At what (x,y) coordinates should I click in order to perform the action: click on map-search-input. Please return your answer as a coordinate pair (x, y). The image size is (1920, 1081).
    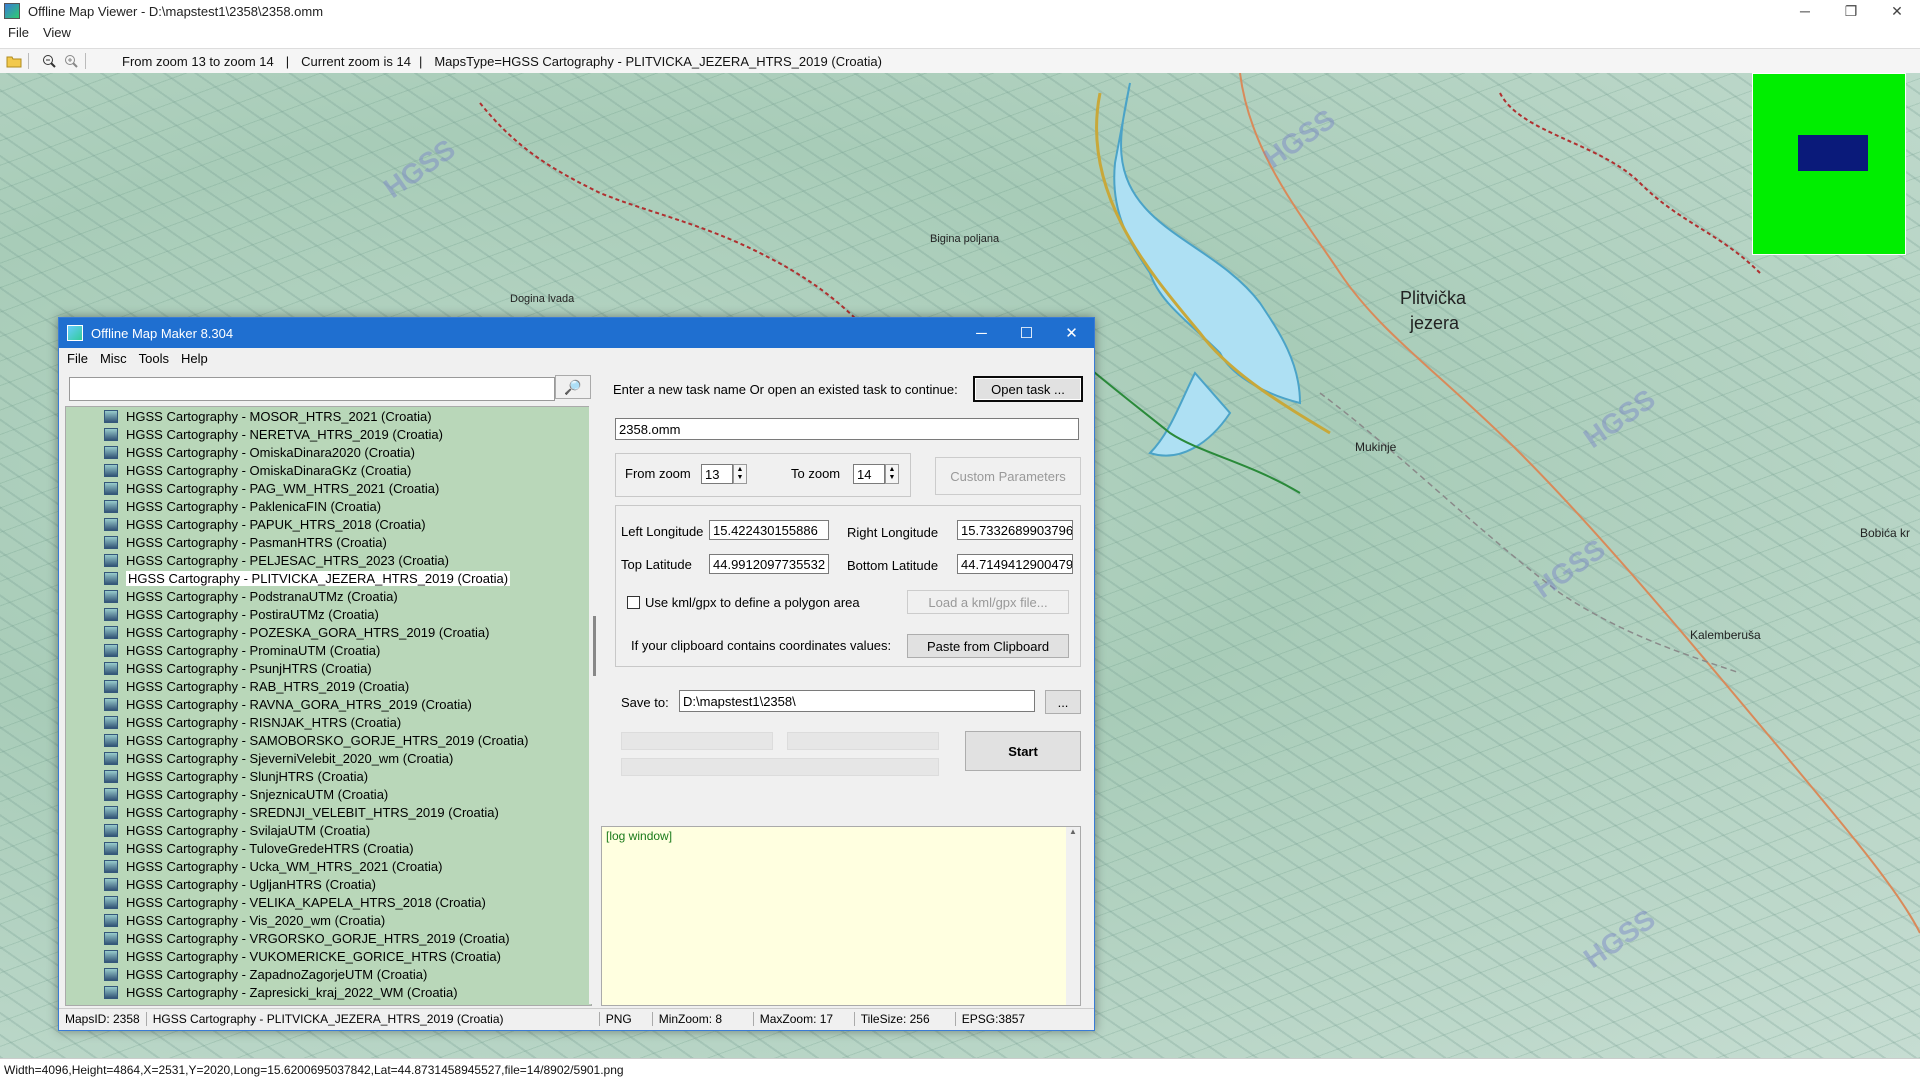
    Looking at the image, I should click on (312, 389).